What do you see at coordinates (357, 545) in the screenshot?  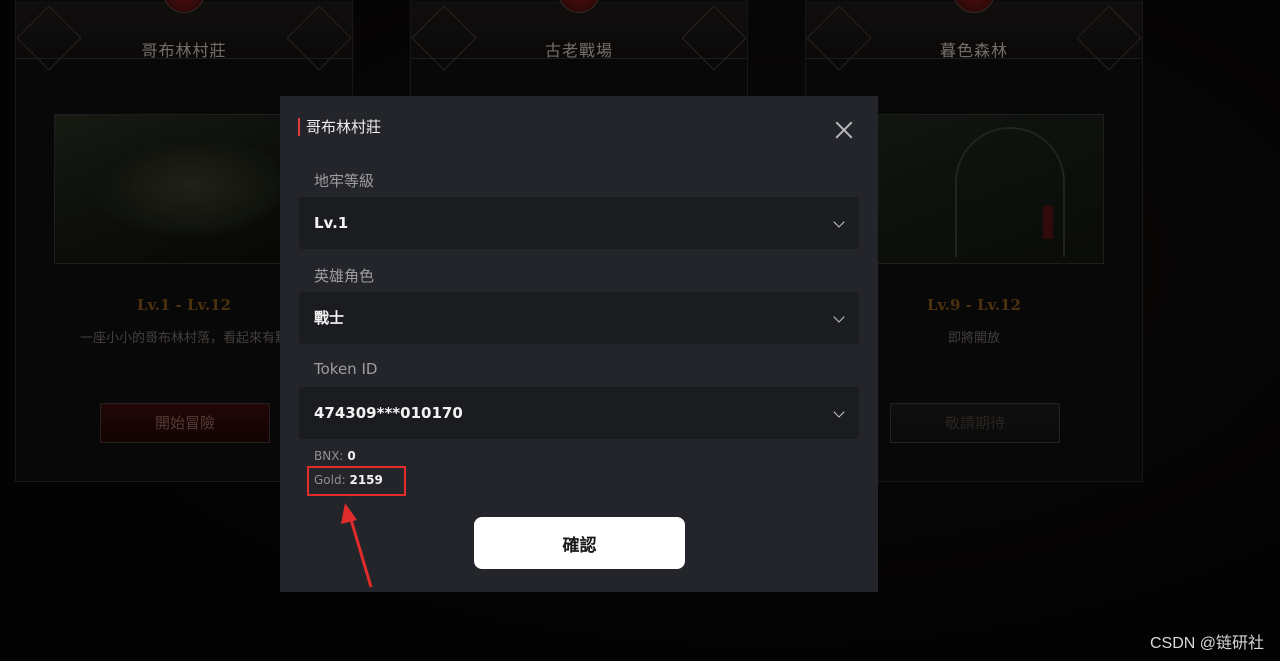 I see `annotation-arrow-icon` at bounding box center [357, 545].